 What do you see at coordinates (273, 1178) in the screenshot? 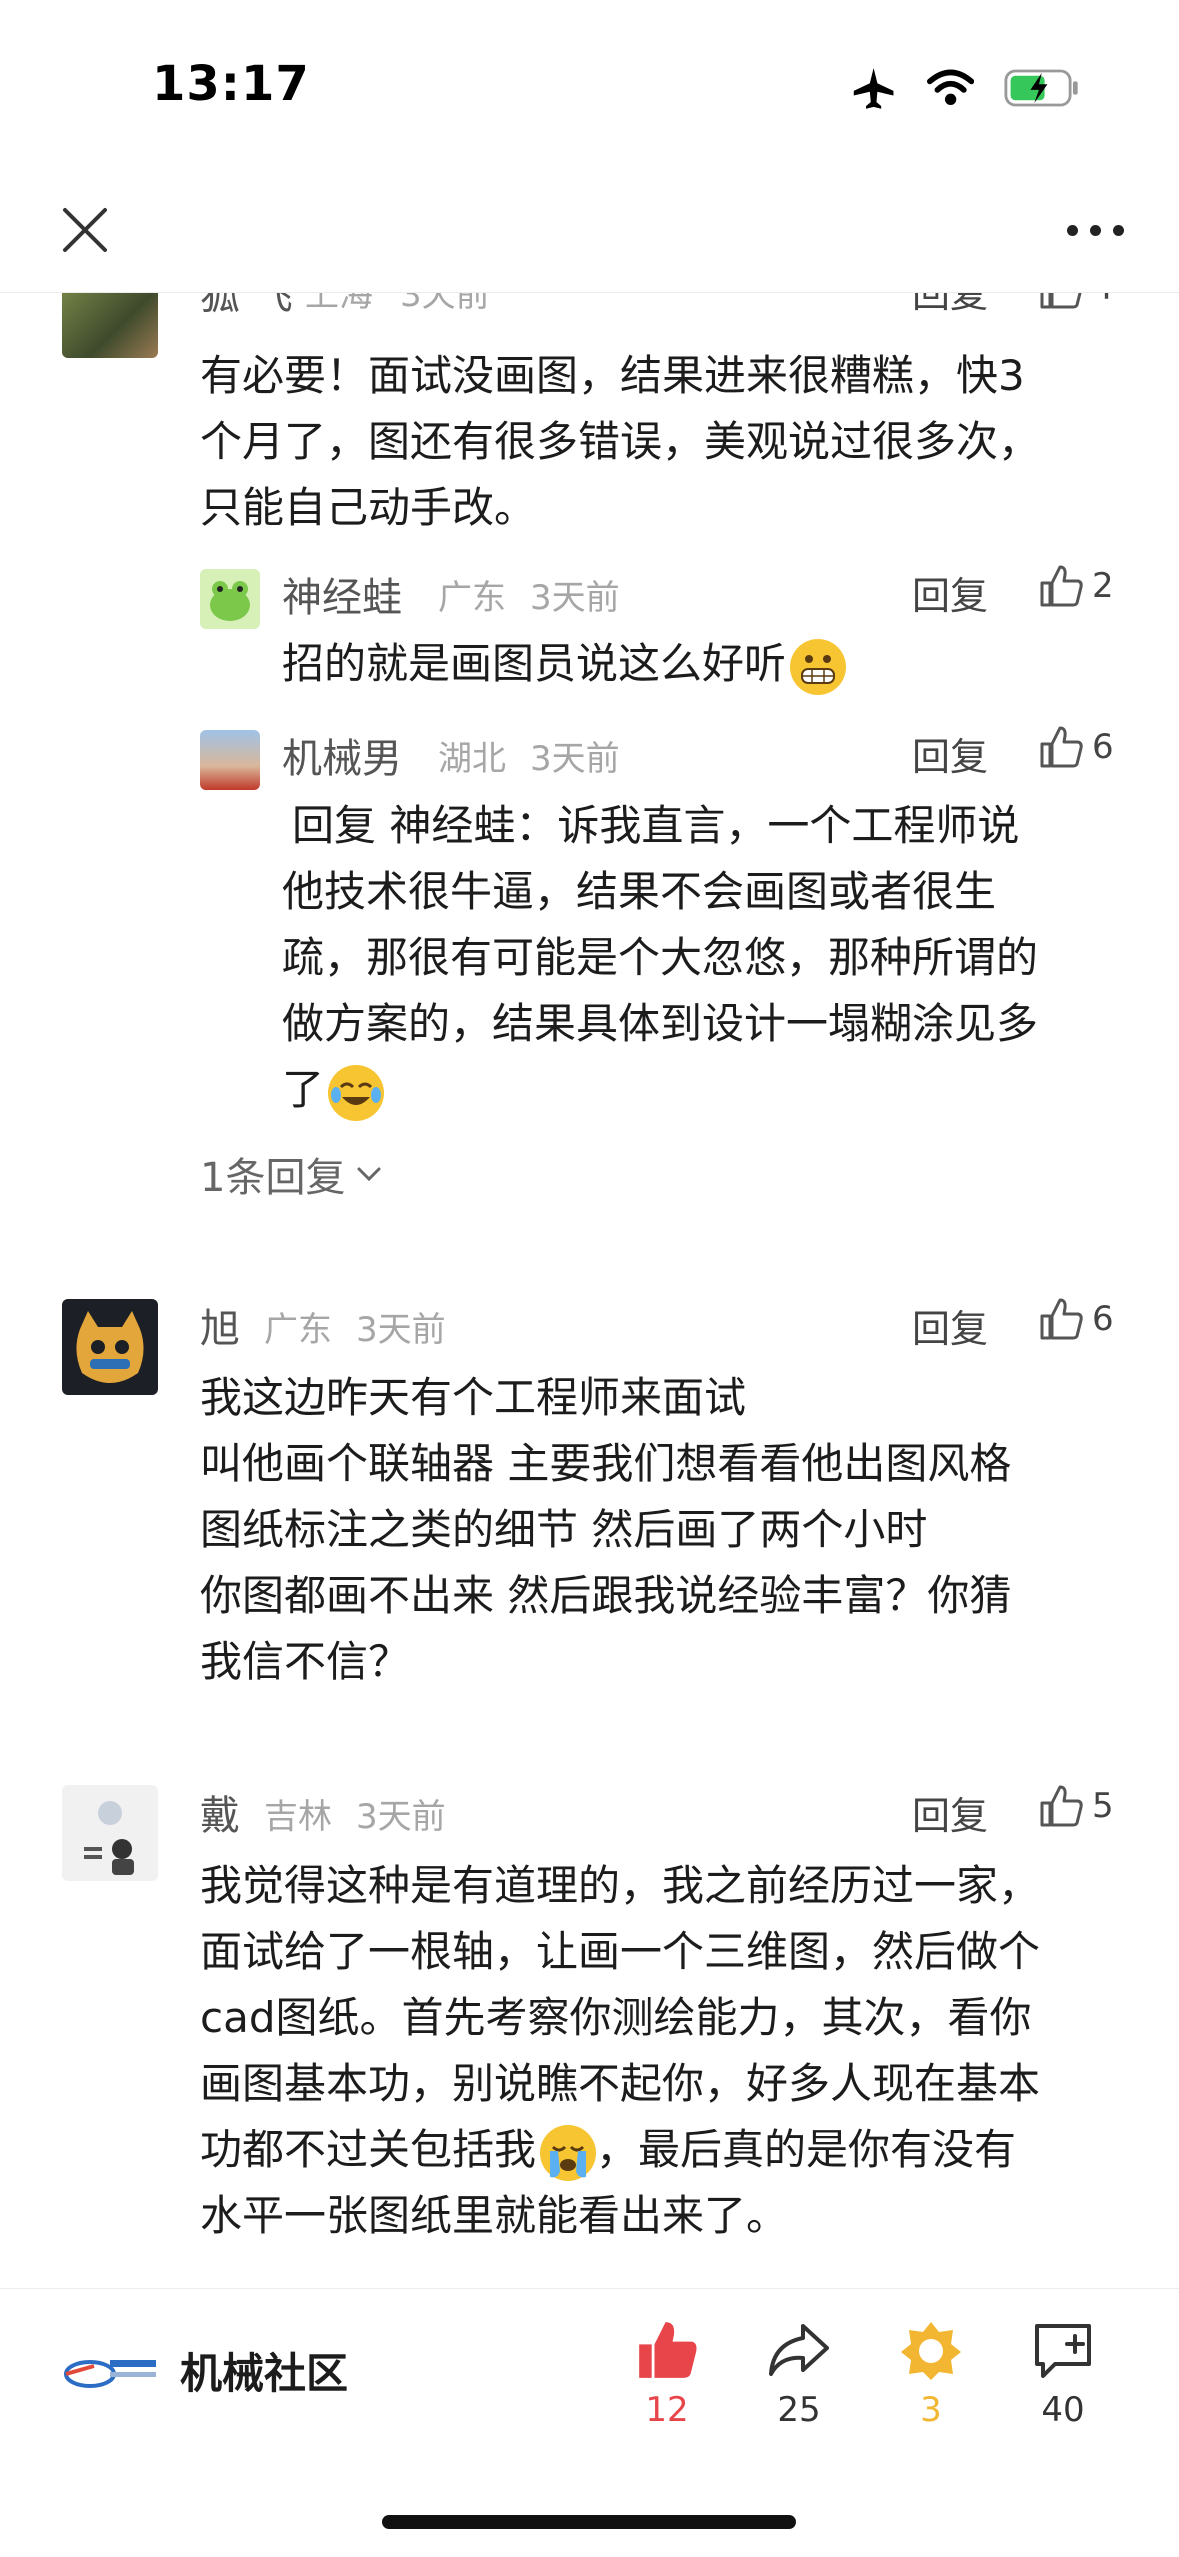
I see `expand-replies-label: 1条回复` at bounding box center [273, 1178].